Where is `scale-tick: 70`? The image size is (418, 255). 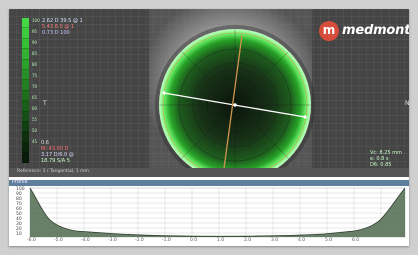
scale-tick: 70 is located at coordinates (35, 86).